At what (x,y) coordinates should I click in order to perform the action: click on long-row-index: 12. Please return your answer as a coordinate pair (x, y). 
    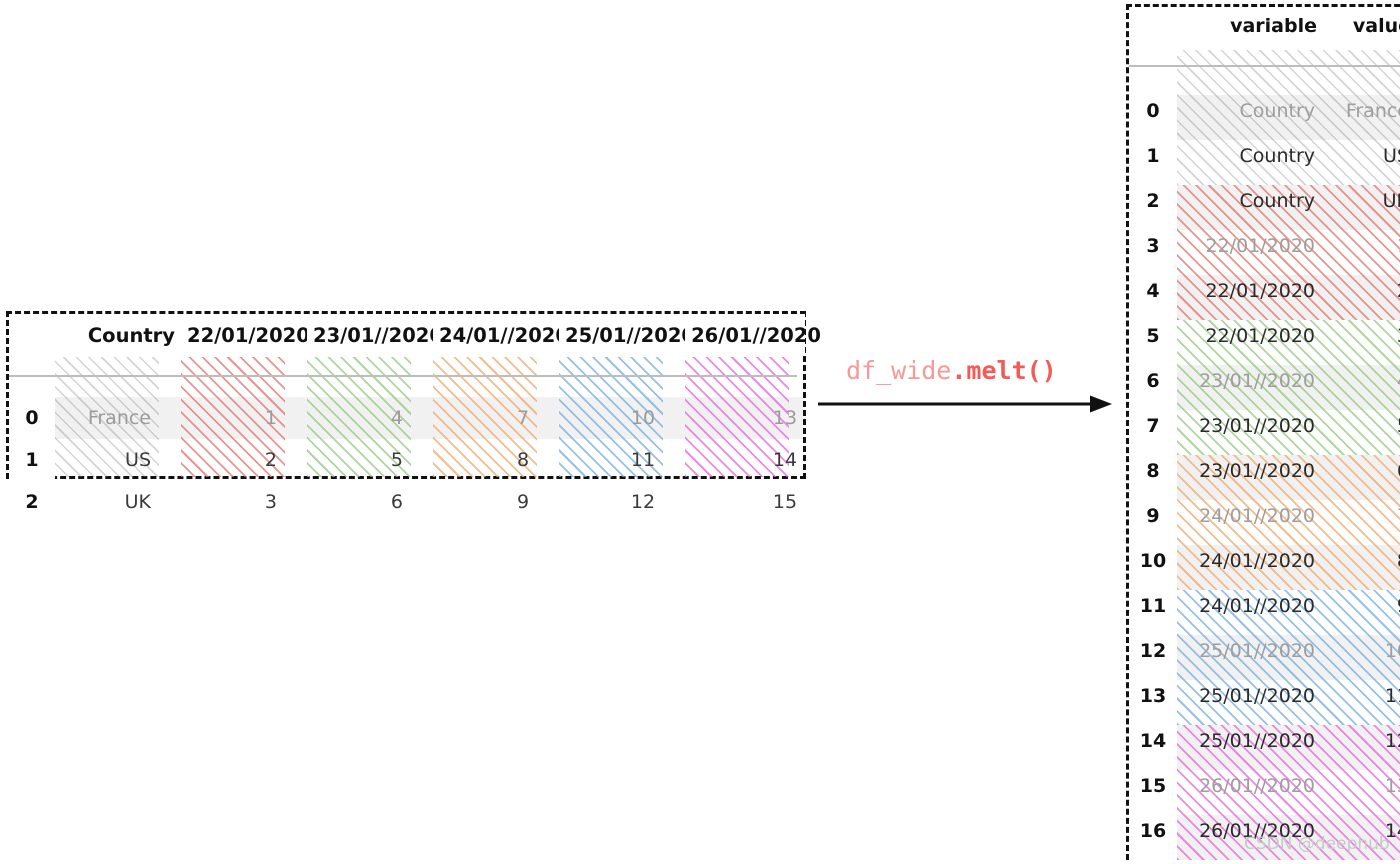
    Looking at the image, I should click on (1153, 650).